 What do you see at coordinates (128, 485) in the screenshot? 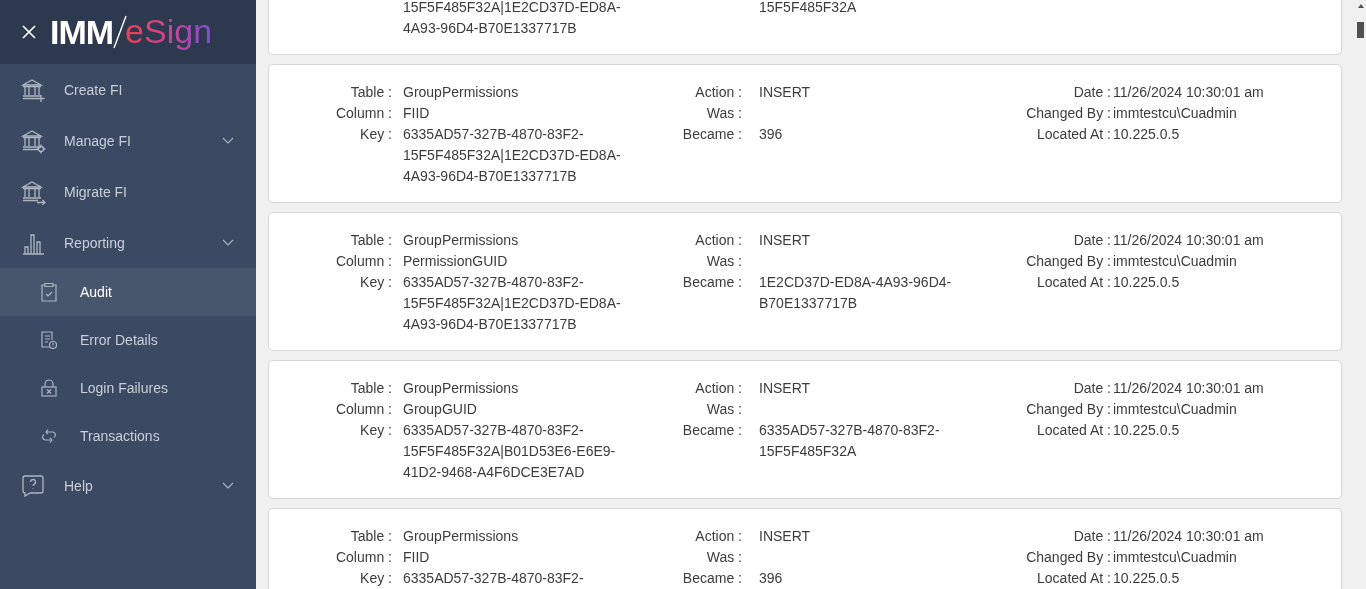
I see `nav-item: Help` at bounding box center [128, 485].